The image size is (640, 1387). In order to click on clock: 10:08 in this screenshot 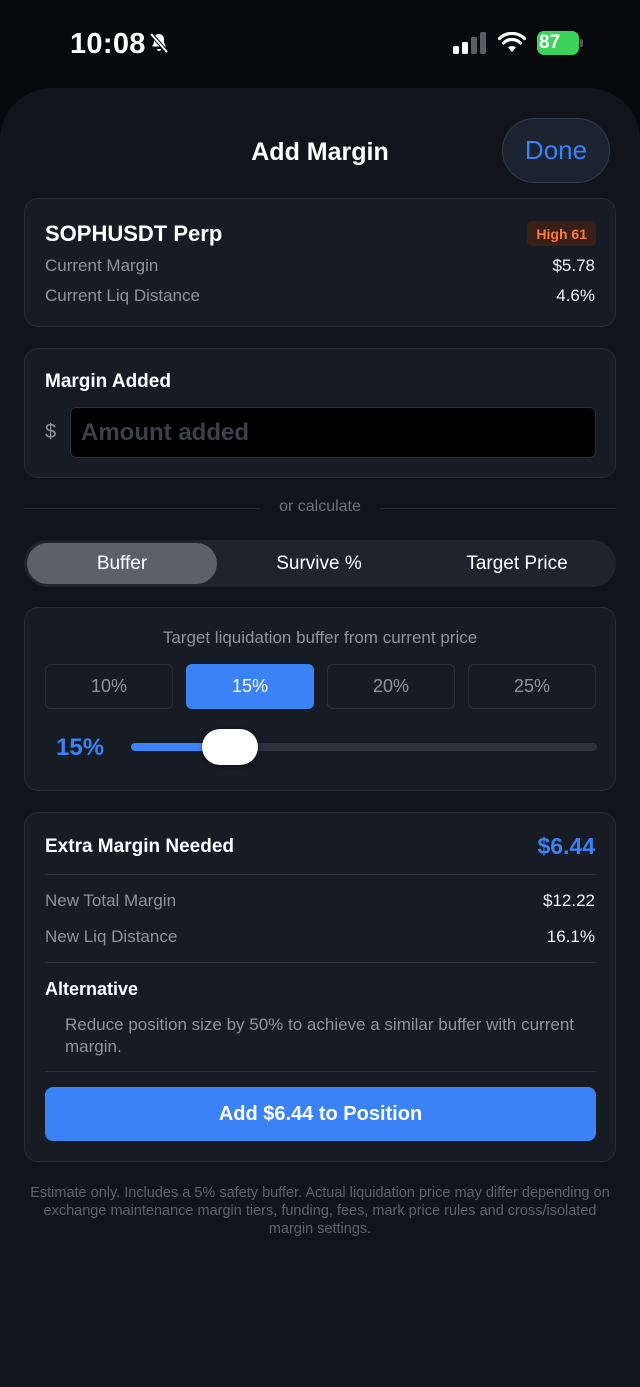, I will do `click(108, 44)`.